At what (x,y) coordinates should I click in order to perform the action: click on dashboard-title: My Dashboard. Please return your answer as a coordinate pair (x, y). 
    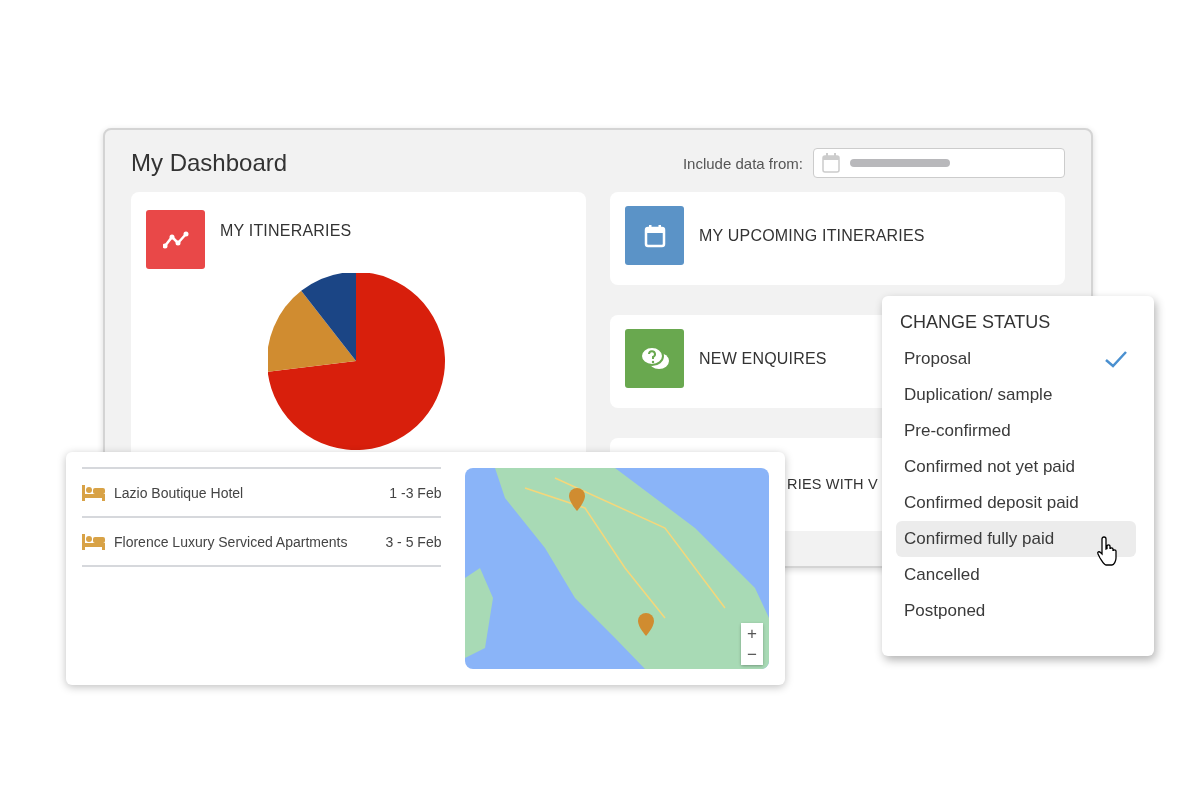
    Looking at the image, I should click on (209, 163).